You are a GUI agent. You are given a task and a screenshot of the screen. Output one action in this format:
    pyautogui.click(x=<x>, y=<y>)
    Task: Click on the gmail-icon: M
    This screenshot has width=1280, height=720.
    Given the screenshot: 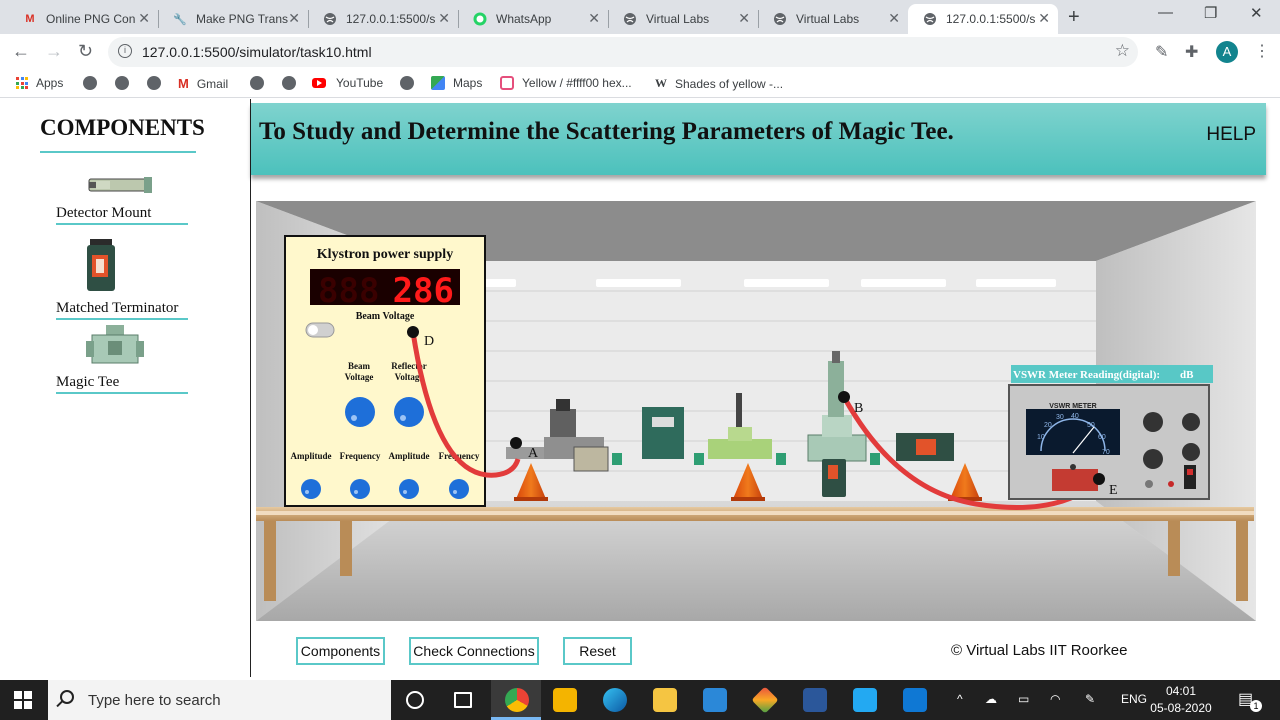 What is the action you would take?
    pyautogui.click(x=30, y=19)
    